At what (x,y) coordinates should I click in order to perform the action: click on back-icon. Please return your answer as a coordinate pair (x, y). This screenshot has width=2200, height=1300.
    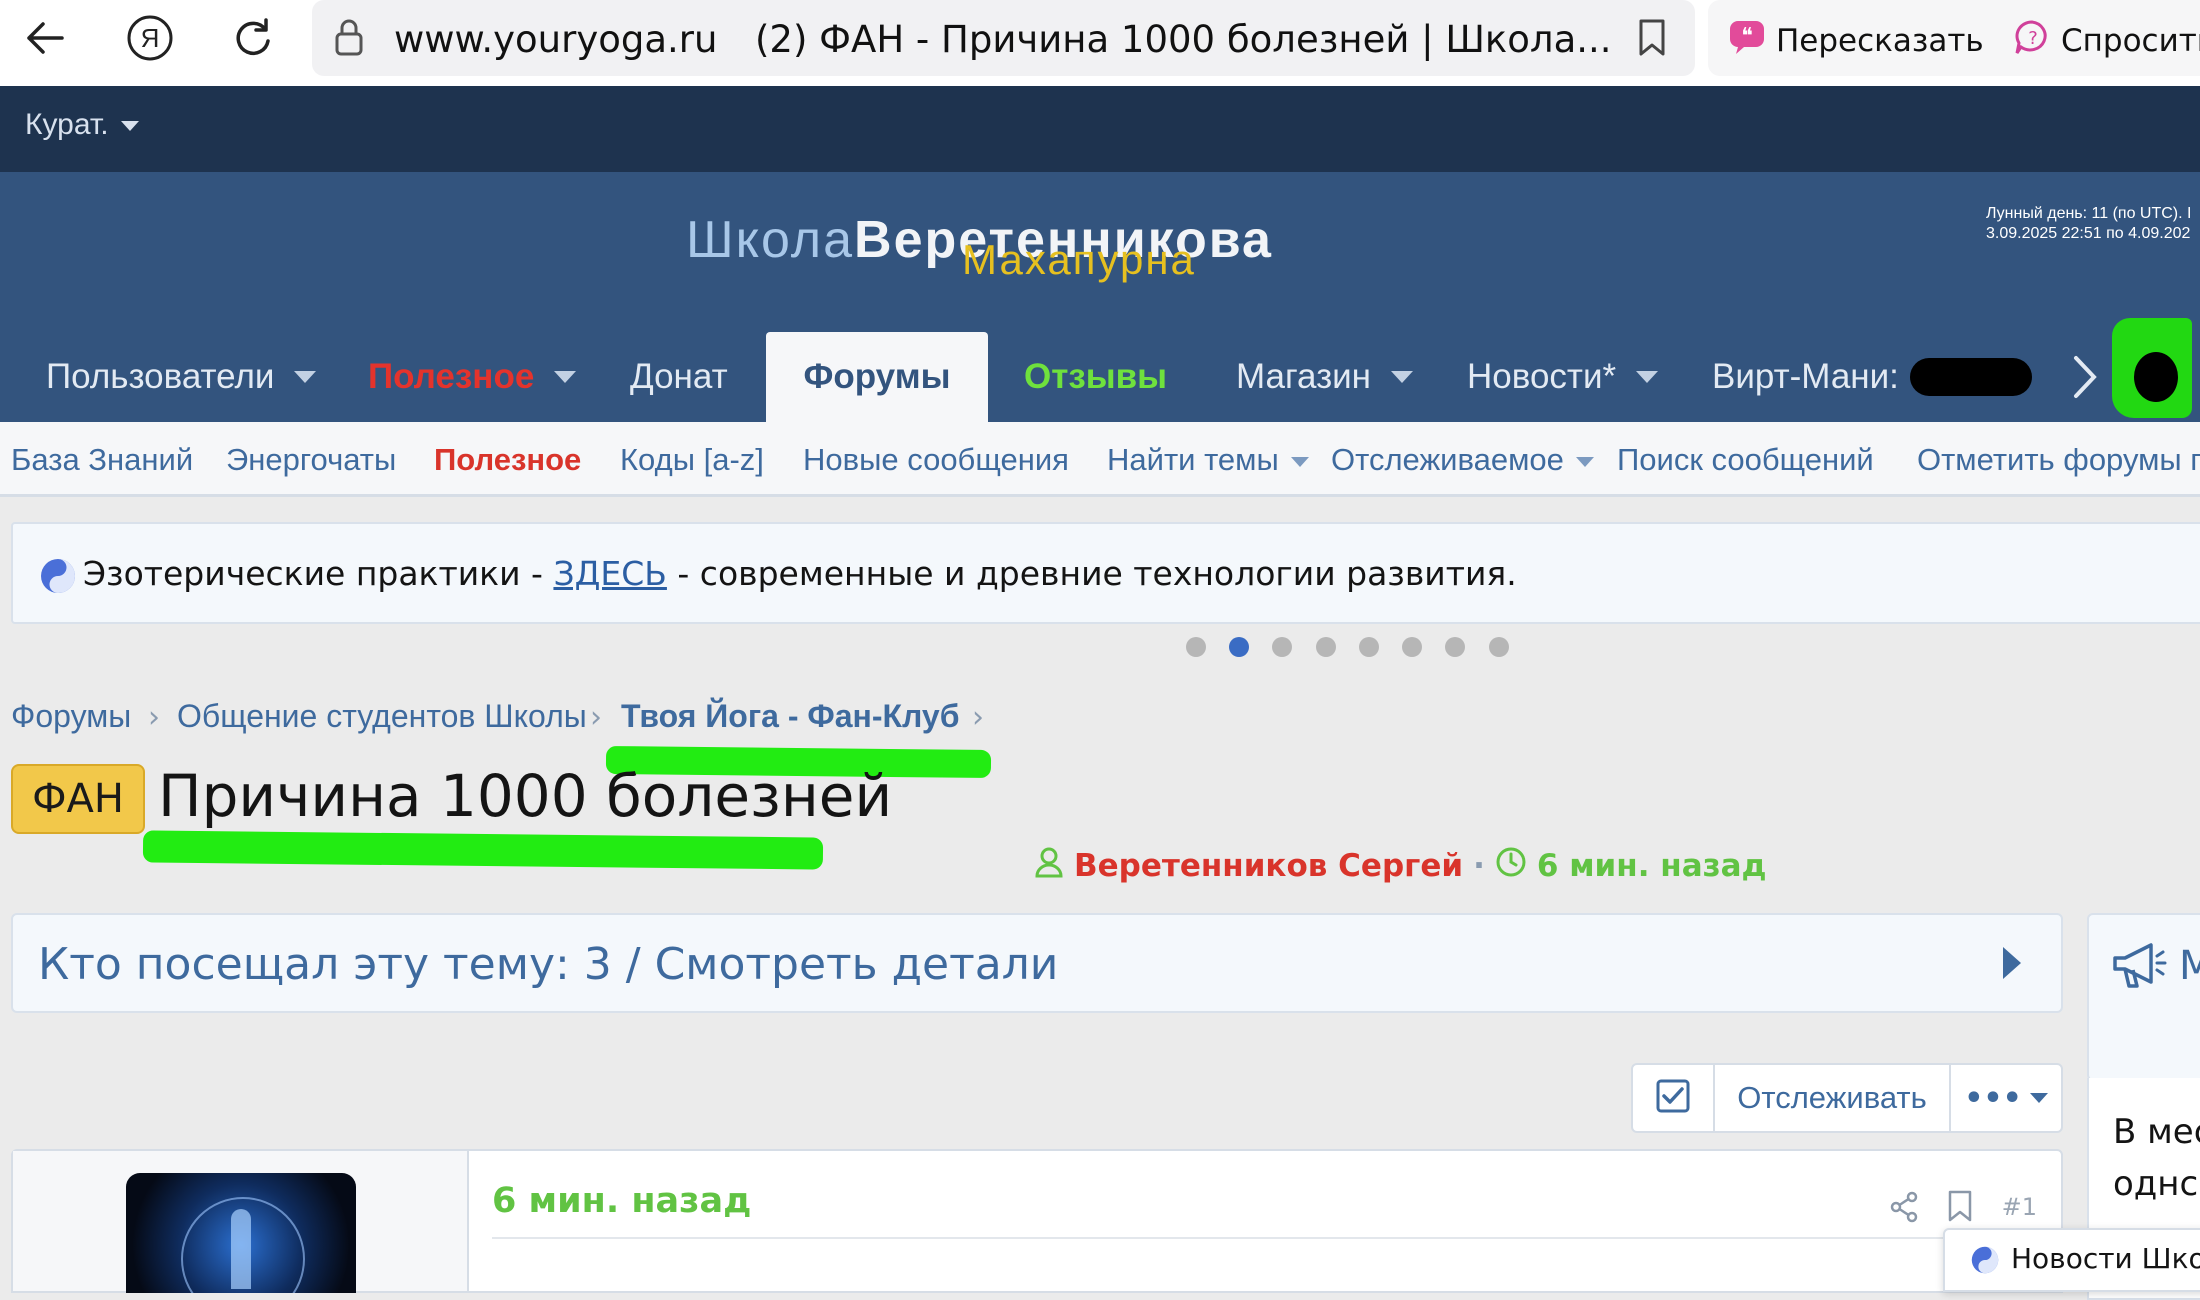
    Looking at the image, I should click on (45, 38).